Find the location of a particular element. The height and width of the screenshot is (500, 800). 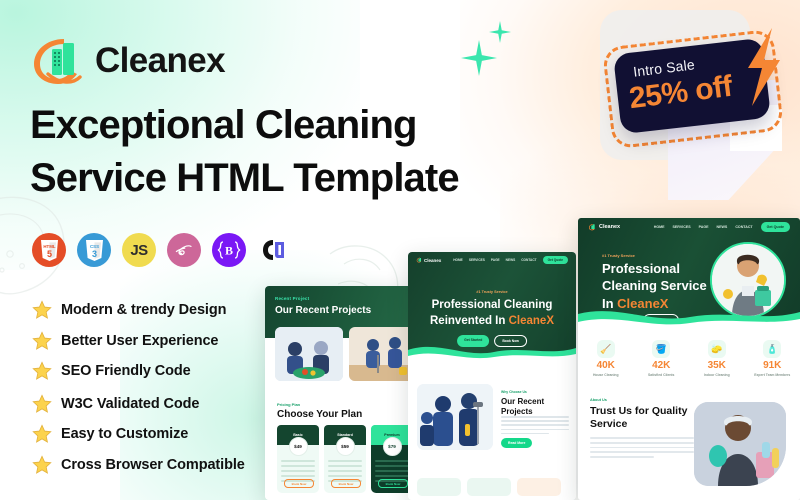

css3-icon: CSS 3 is located at coordinates (94, 250).